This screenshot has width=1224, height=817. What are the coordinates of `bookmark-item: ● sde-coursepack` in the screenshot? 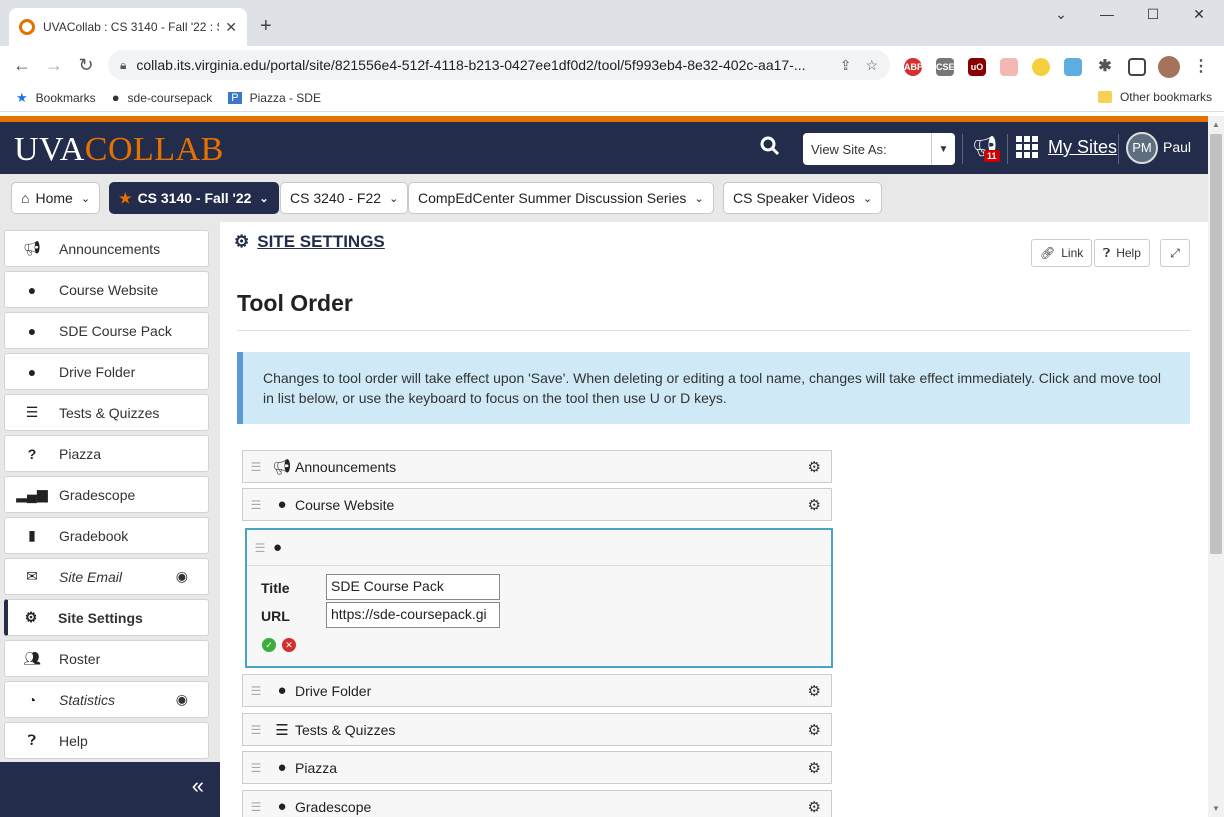 It's located at (162, 97).